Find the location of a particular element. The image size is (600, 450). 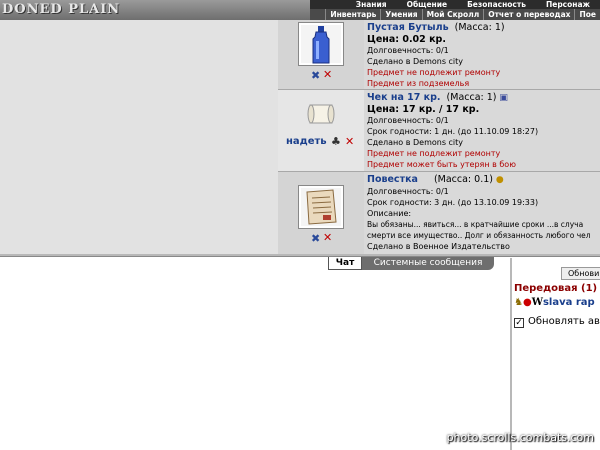

user-name: slava rap is located at coordinates (569, 302).